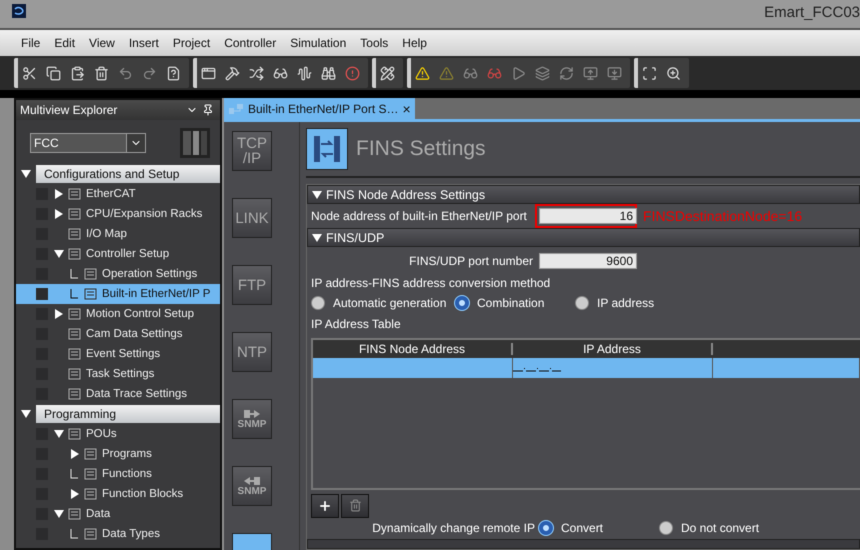 This screenshot has height=550, width=860. What do you see at coordinates (88, 143) in the screenshot?
I see `device-select: FCC` at bounding box center [88, 143].